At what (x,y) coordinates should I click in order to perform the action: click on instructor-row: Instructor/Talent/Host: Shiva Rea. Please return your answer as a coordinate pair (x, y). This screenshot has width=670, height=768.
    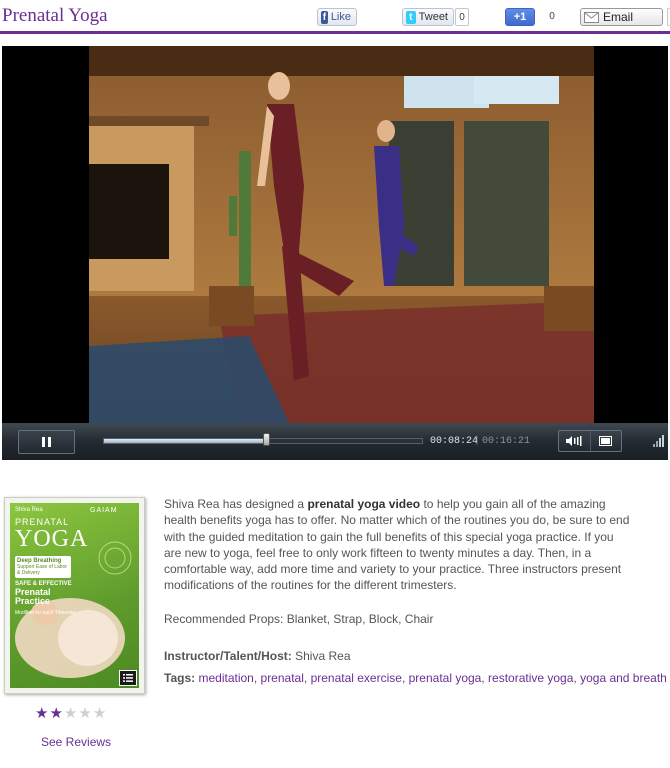
    Looking at the image, I should click on (257, 656).